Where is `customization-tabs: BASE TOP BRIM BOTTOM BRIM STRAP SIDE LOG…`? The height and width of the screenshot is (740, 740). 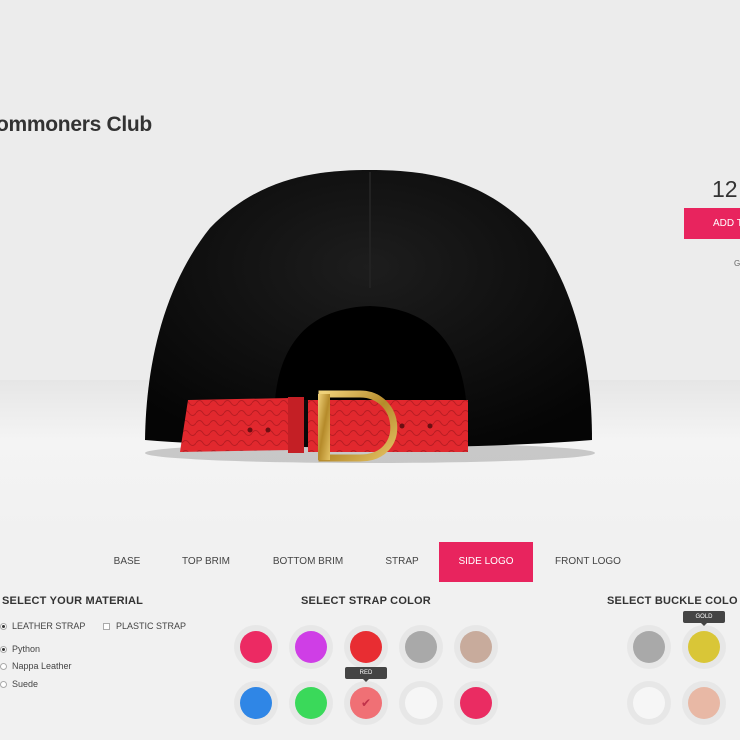
customization-tabs: BASE TOP BRIM BOTTOM BRIM STRAP SIDE LOG… is located at coordinates (370, 562).